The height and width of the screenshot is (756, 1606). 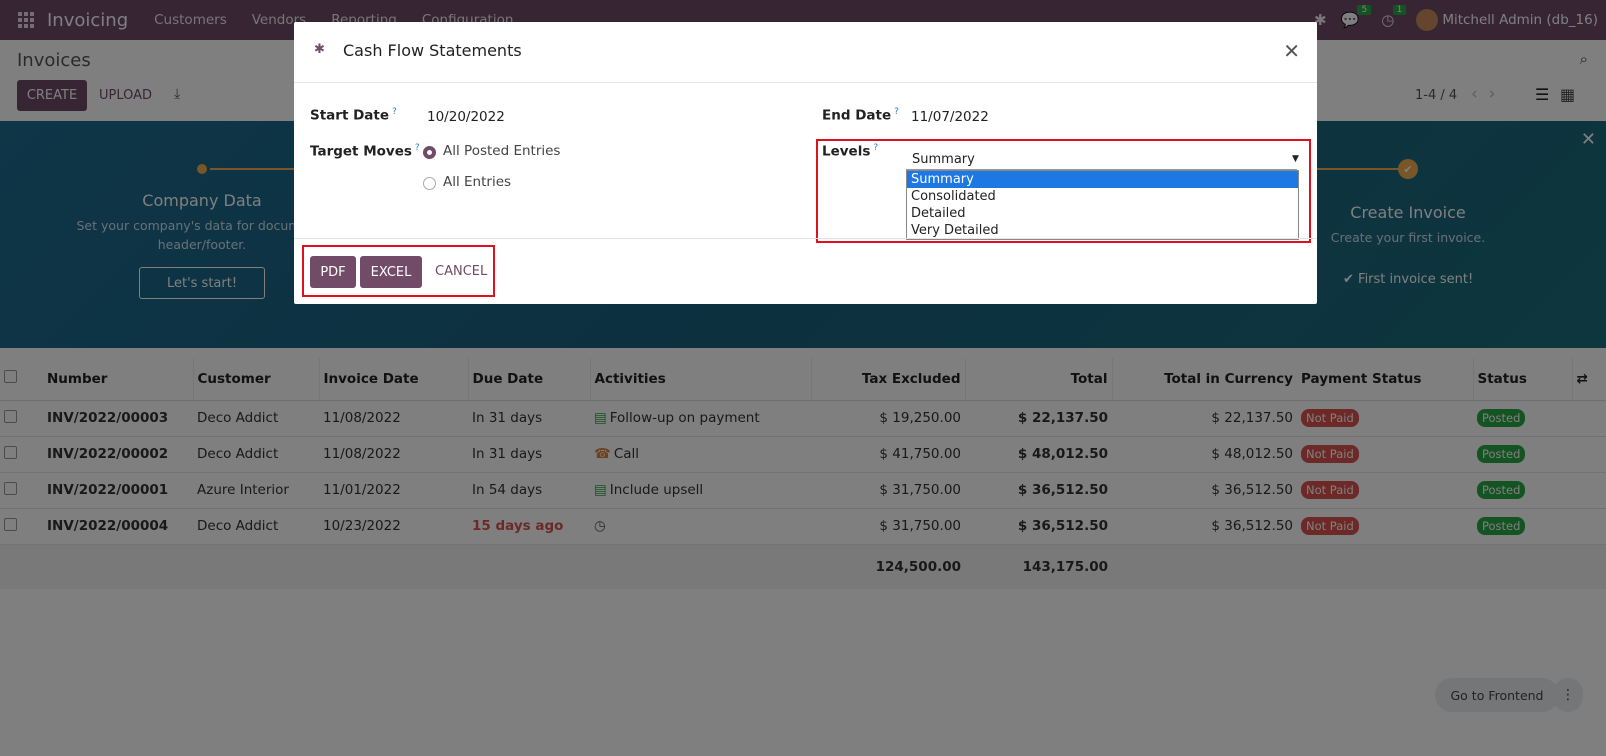 What do you see at coordinates (365, 151) in the screenshot?
I see `target-moves-label: Target Moves?` at bounding box center [365, 151].